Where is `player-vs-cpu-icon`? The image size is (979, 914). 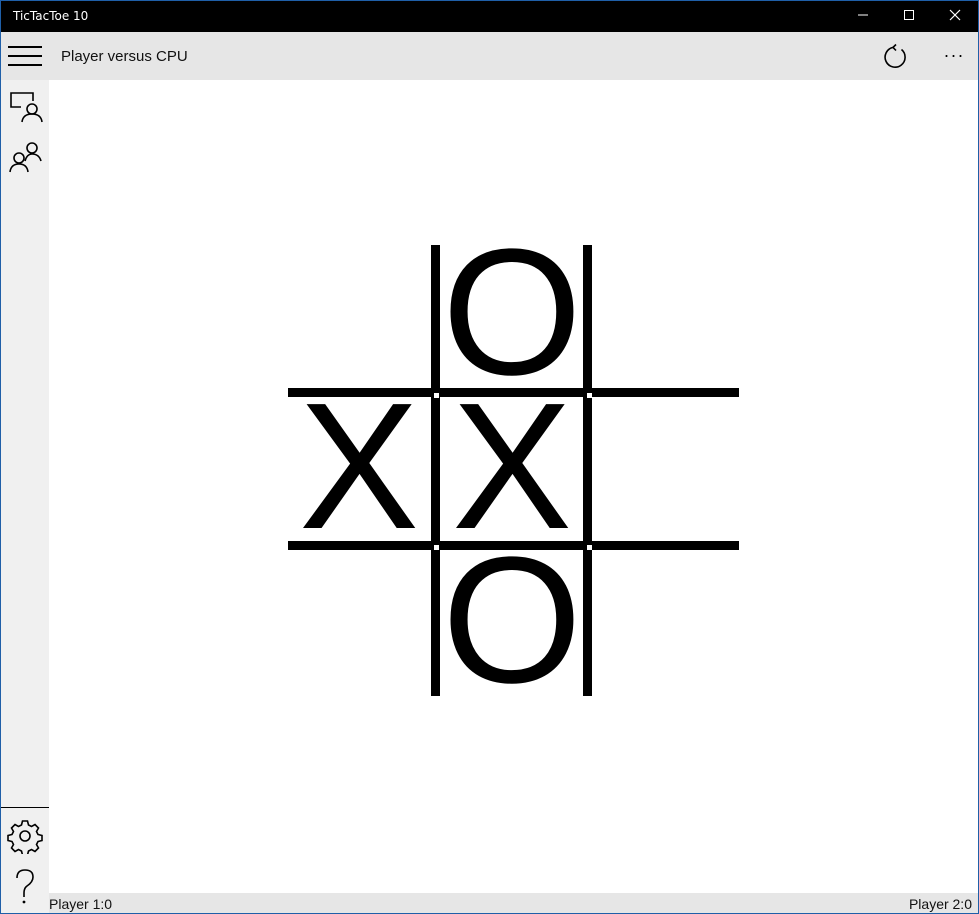 player-vs-cpu-icon is located at coordinates (25, 109).